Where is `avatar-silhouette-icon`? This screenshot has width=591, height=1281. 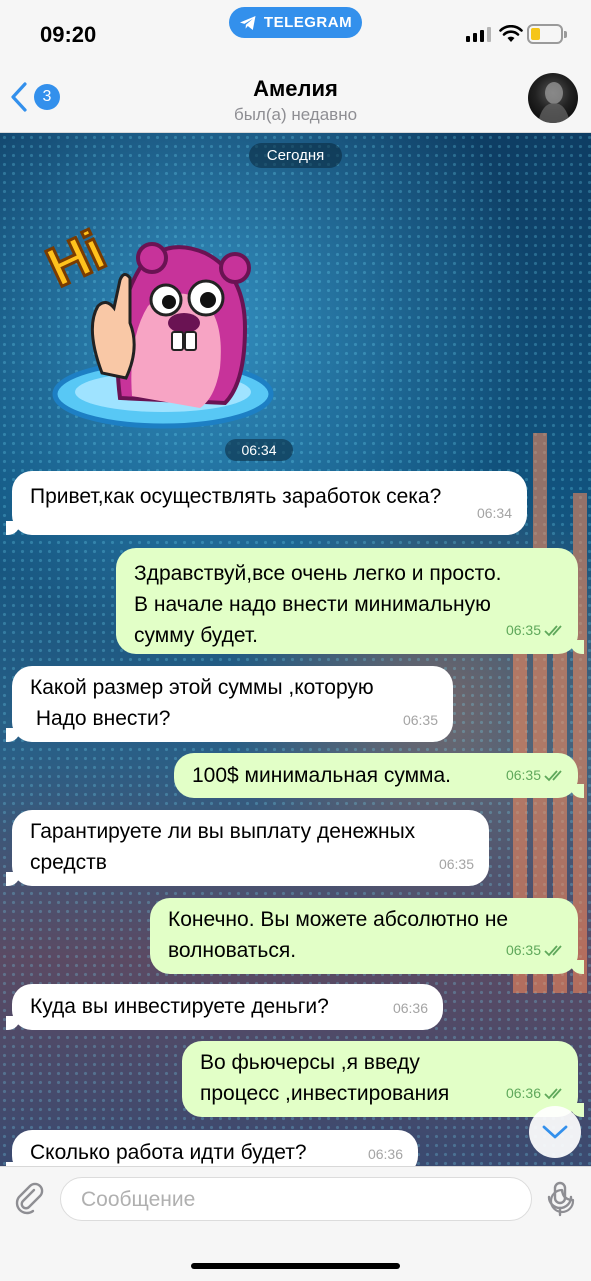
avatar-silhouette-icon is located at coordinates (554, 102).